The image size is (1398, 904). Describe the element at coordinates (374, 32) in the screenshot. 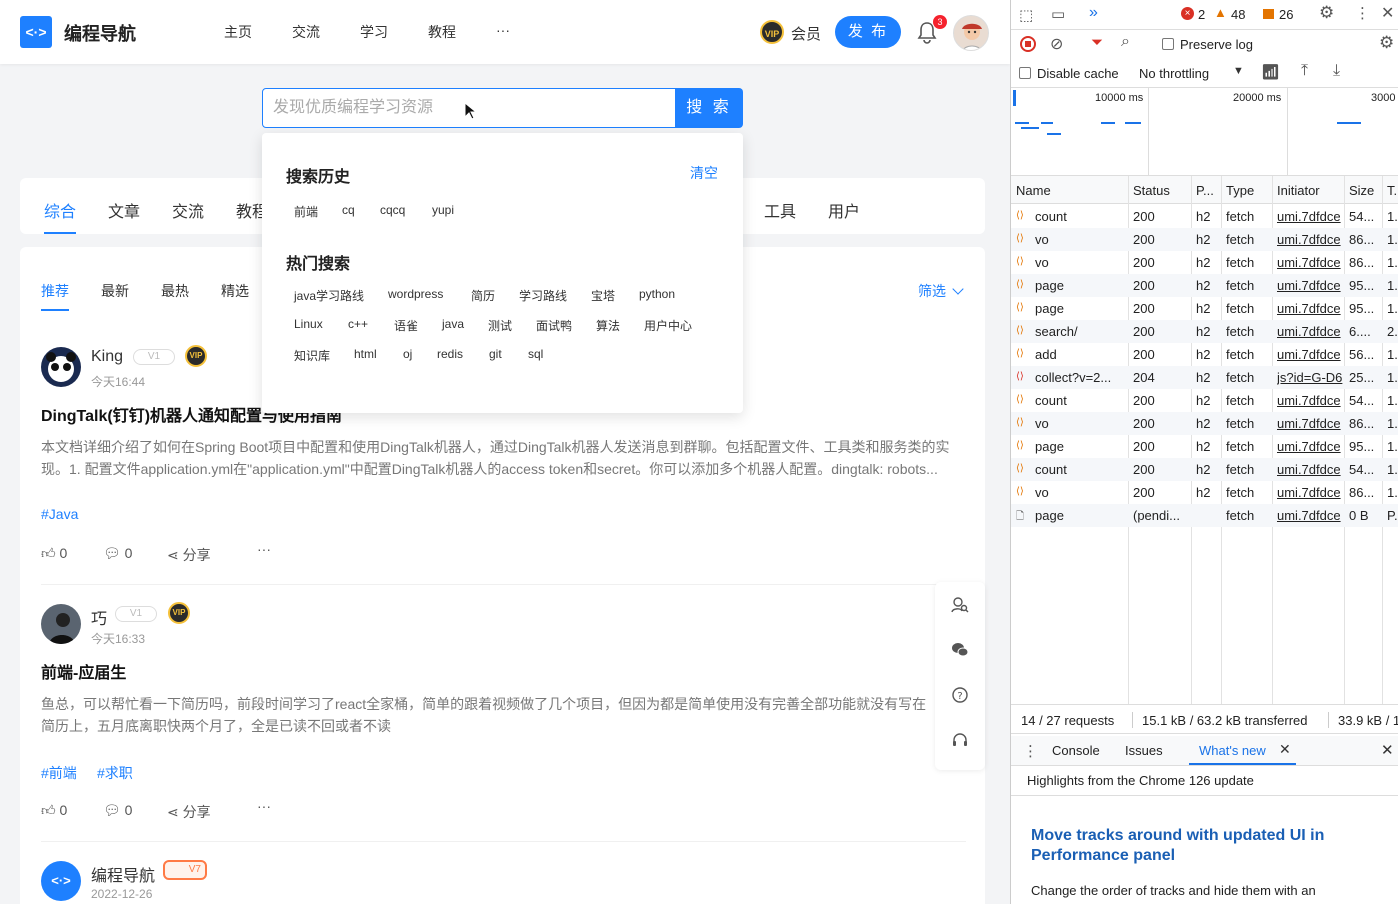

I see `nav-item-learn: 学习` at that location.